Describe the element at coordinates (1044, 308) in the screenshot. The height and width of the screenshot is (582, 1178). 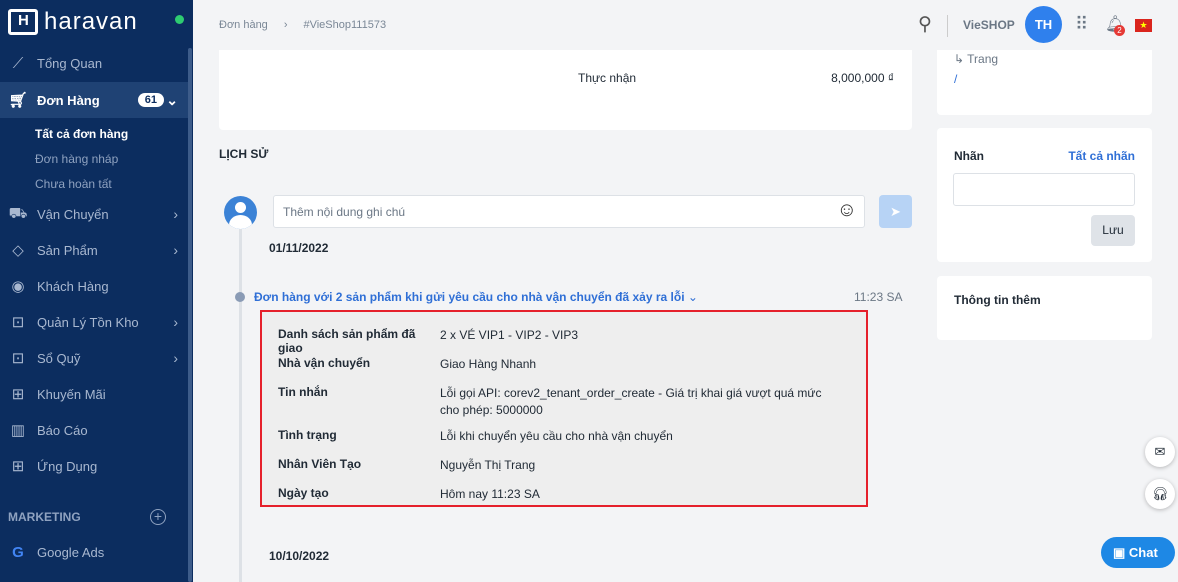
I see `more-info-card: Thông tin thêm` at that location.